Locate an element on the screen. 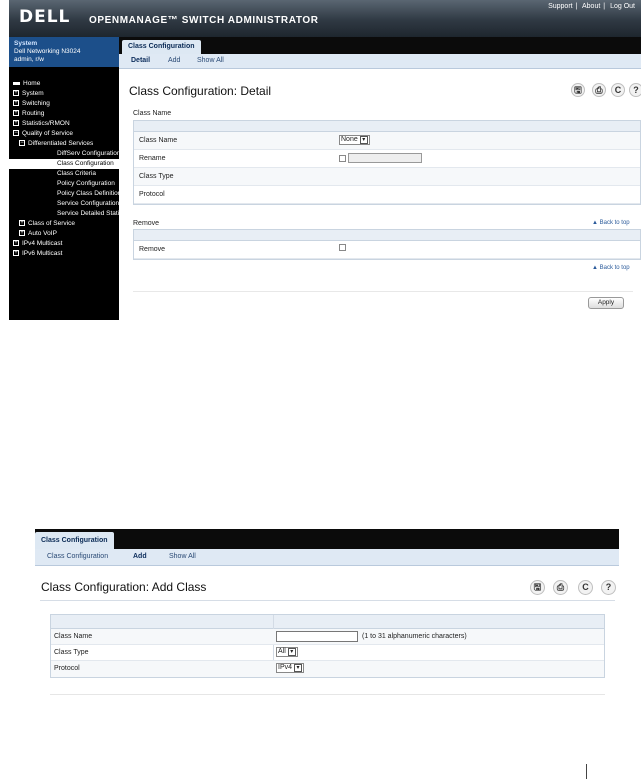  support-link: Support is located at coordinates (560, 6).